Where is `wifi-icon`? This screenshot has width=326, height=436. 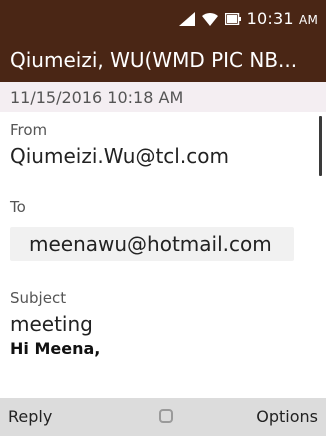
wifi-icon is located at coordinates (209, 19).